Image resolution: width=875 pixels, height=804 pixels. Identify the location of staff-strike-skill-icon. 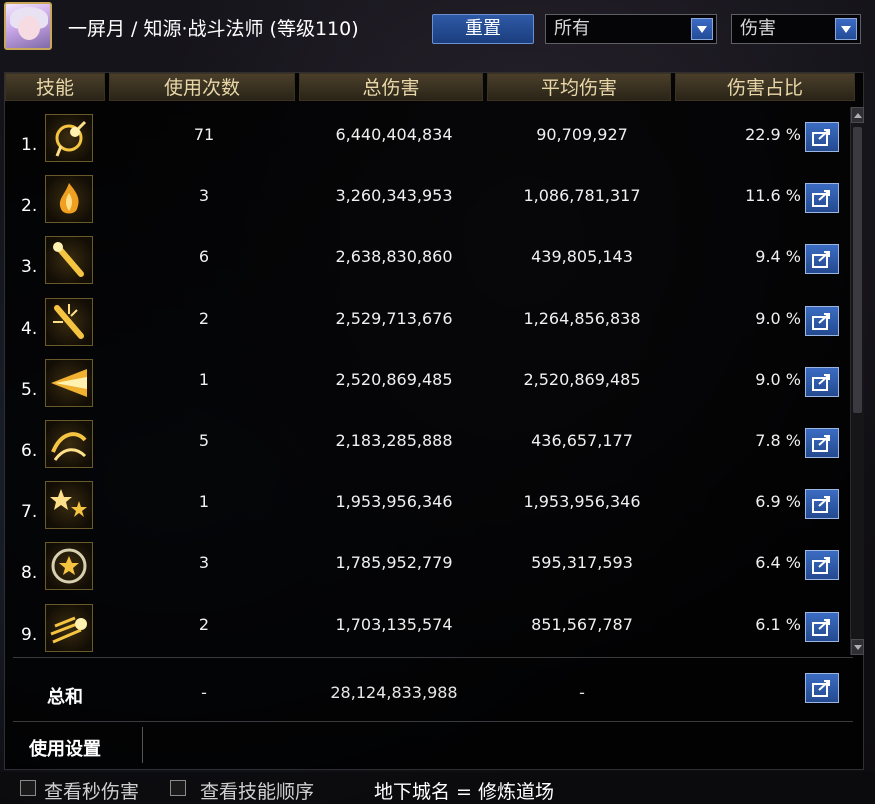
(69, 260).